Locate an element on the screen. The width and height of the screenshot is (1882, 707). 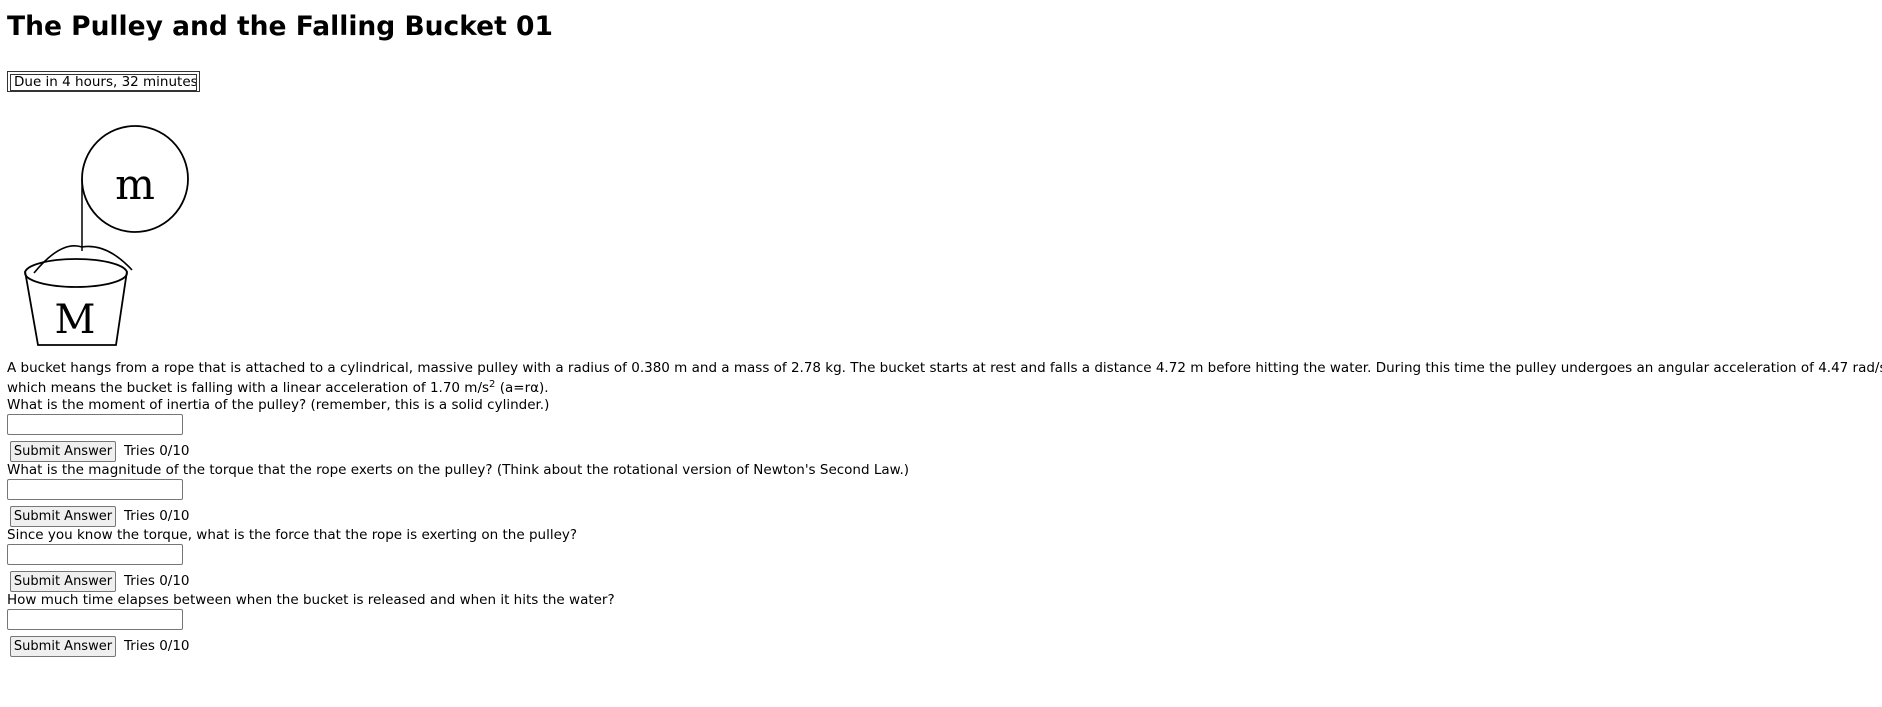
bucket-mass-label: M is located at coordinates (75, 320).